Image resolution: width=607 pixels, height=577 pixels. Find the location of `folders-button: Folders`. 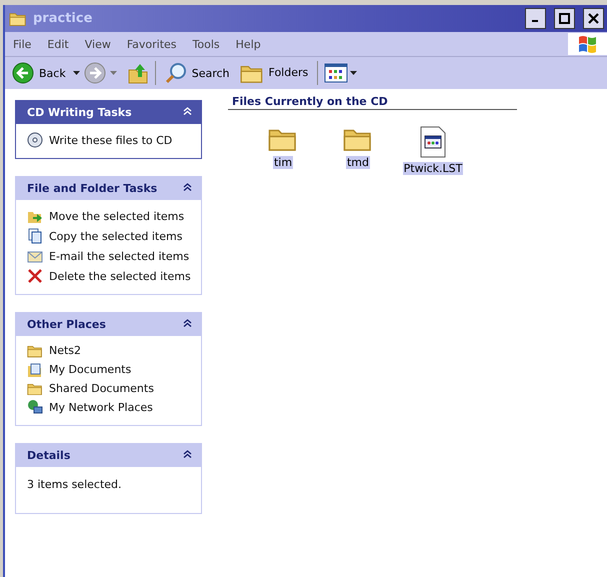

folders-button: Folders is located at coordinates (274, 73).